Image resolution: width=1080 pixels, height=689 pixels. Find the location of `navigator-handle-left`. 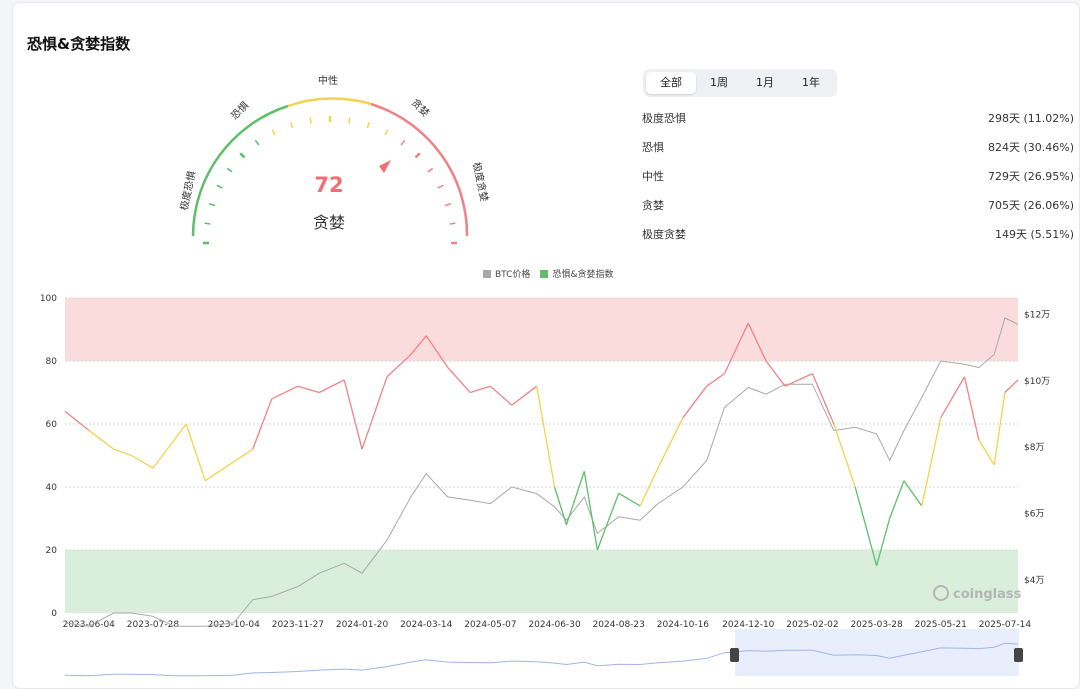

navigator-handle-left is located at coordinates (734, 655).